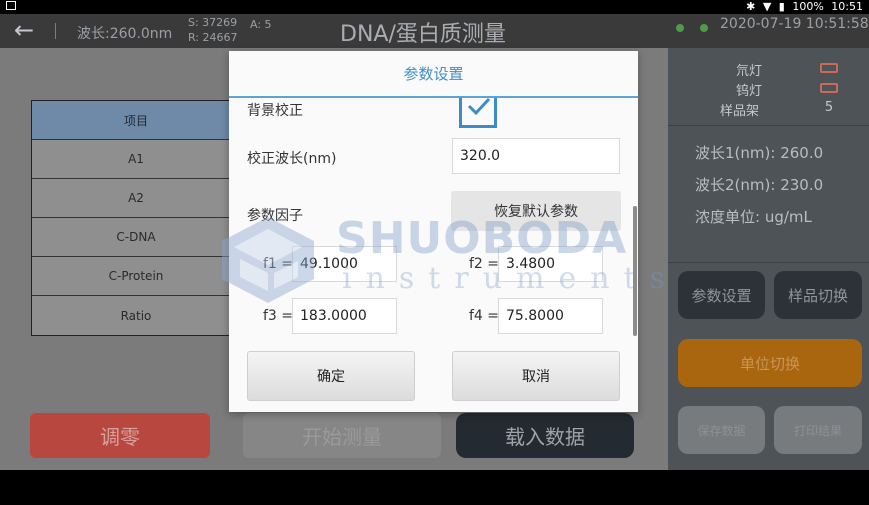 Image resolution: width=869 pixels, height=505 pixels. Describe the element at coordinates (759, 153) in the screenshot. I see `wavelength1-info: 波长1(nm): 260.0` at that location.